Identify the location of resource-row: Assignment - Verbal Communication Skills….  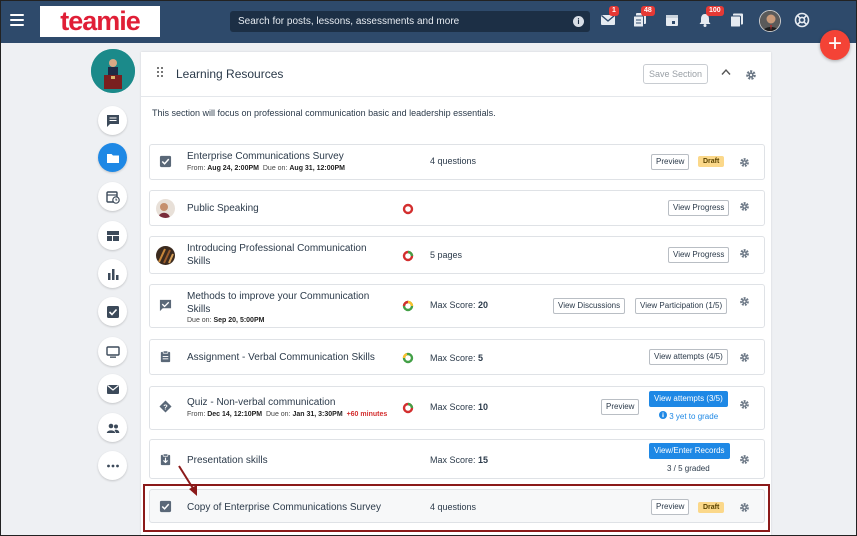
(457, 357).